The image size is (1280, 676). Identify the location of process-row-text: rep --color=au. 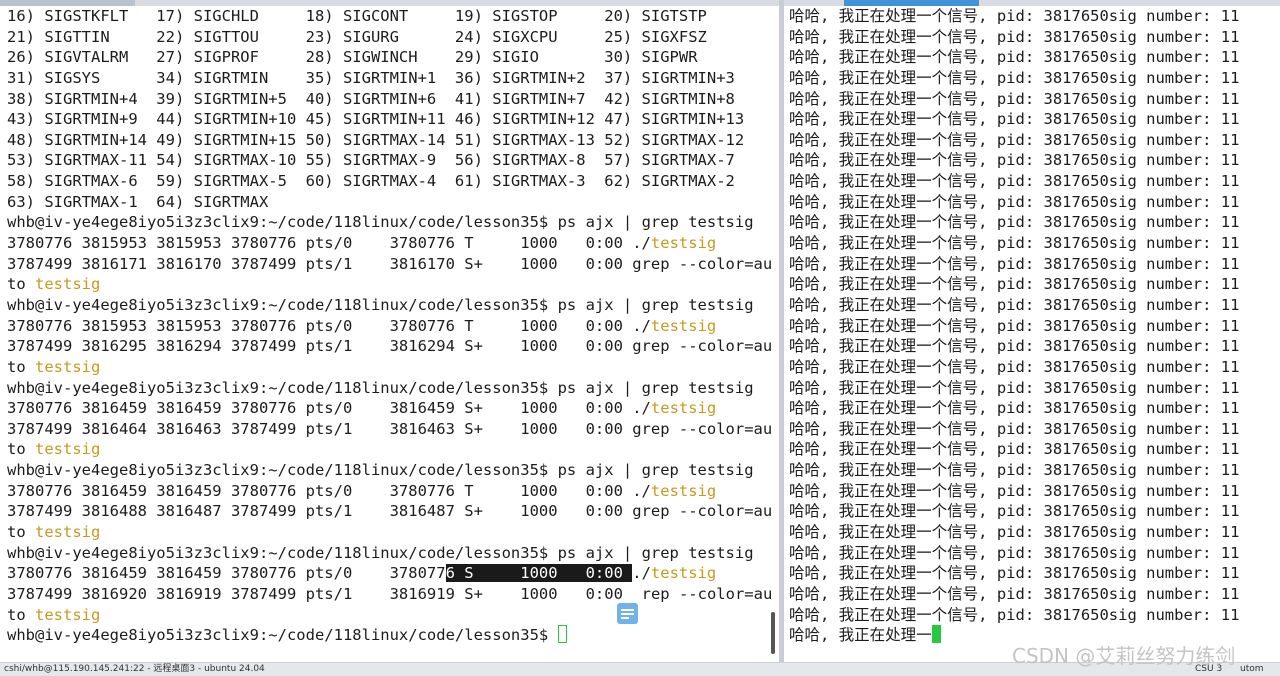
(707, 593).